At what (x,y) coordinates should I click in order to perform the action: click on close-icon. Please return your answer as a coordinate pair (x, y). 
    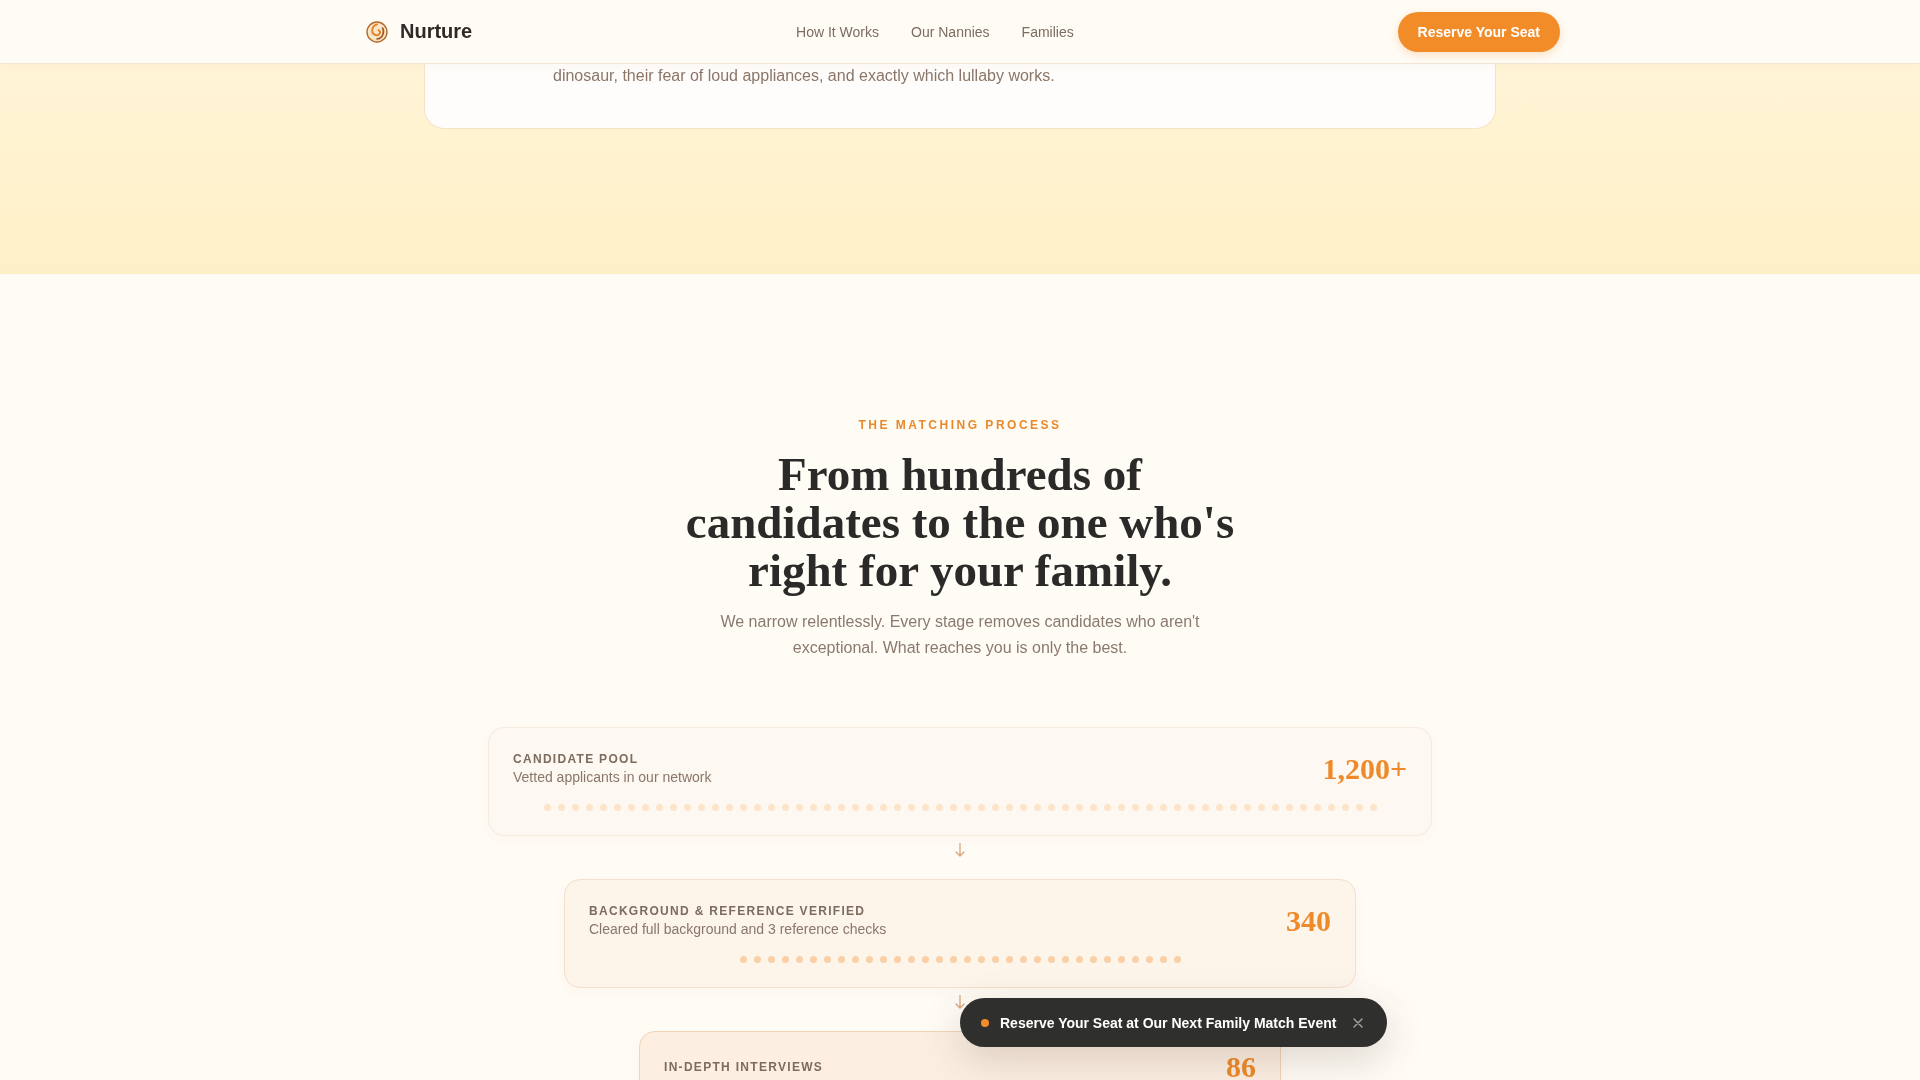
    Looking at the image, I should click on (1358, 1022).